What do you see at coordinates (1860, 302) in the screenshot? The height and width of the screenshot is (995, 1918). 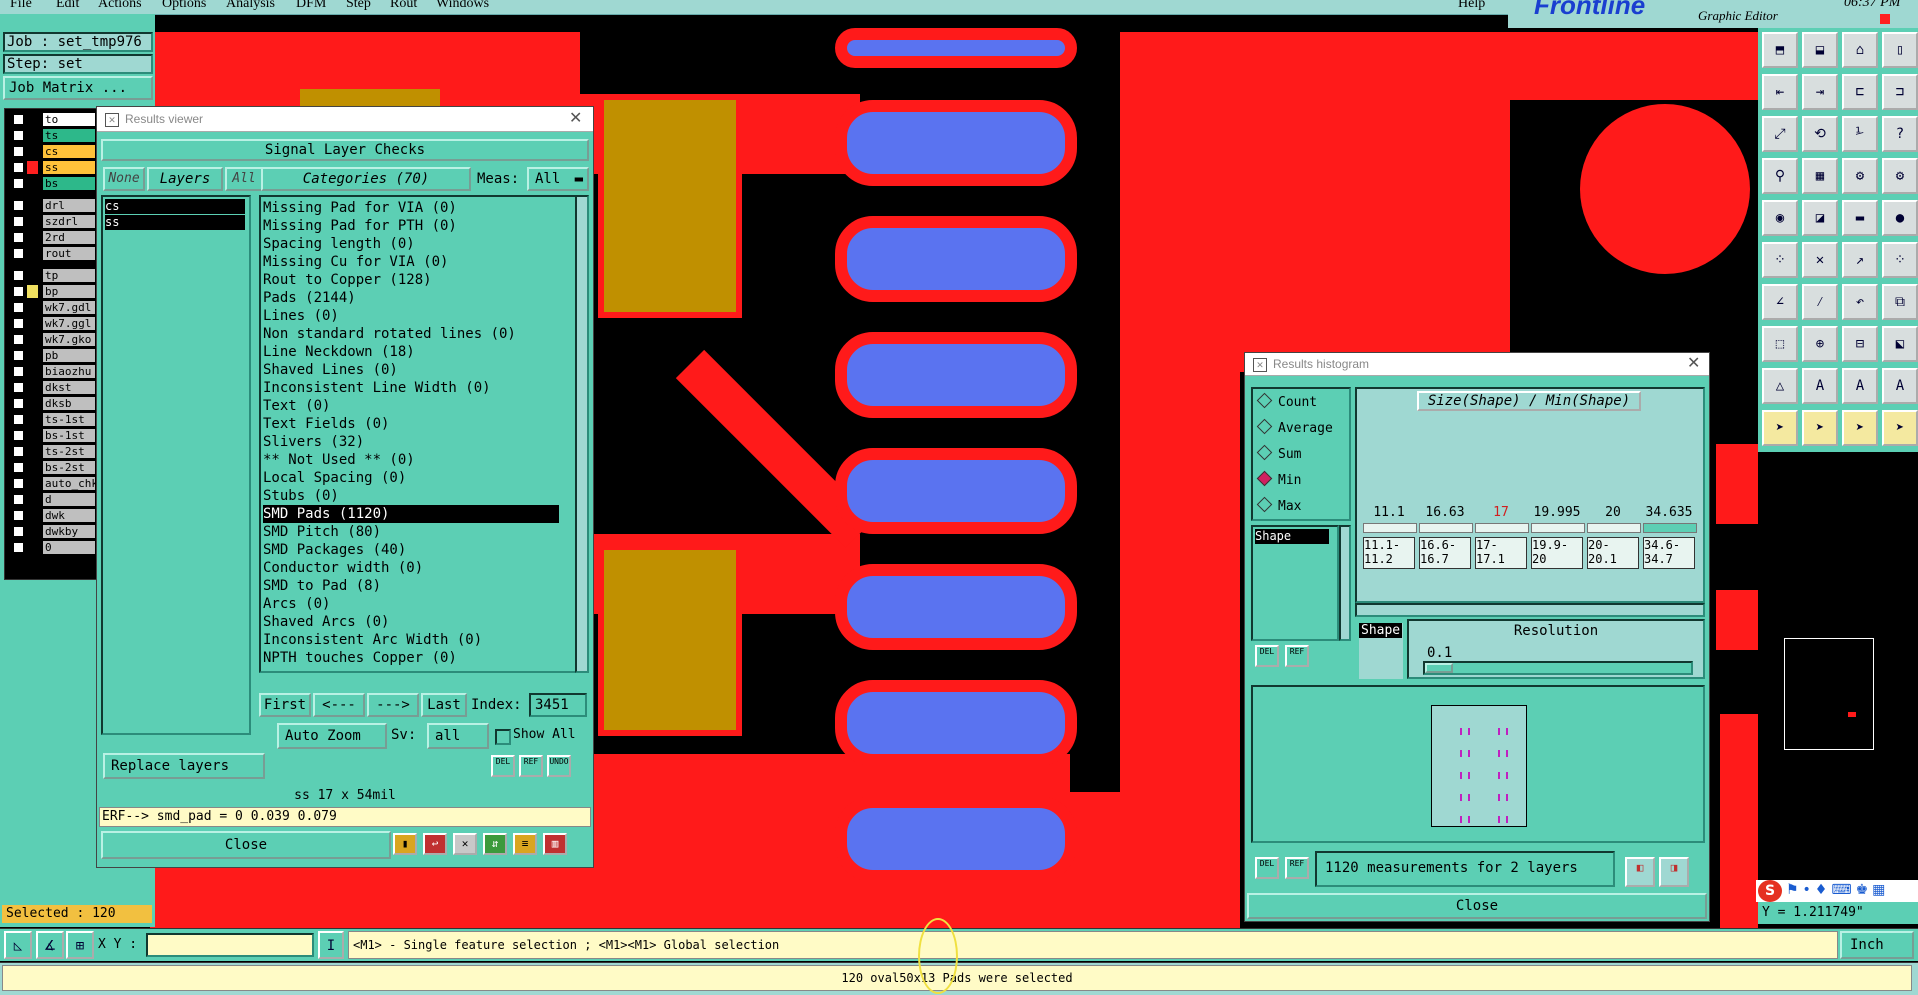 I see `undo-icon: ↶` at bounding box center [1860, 302].